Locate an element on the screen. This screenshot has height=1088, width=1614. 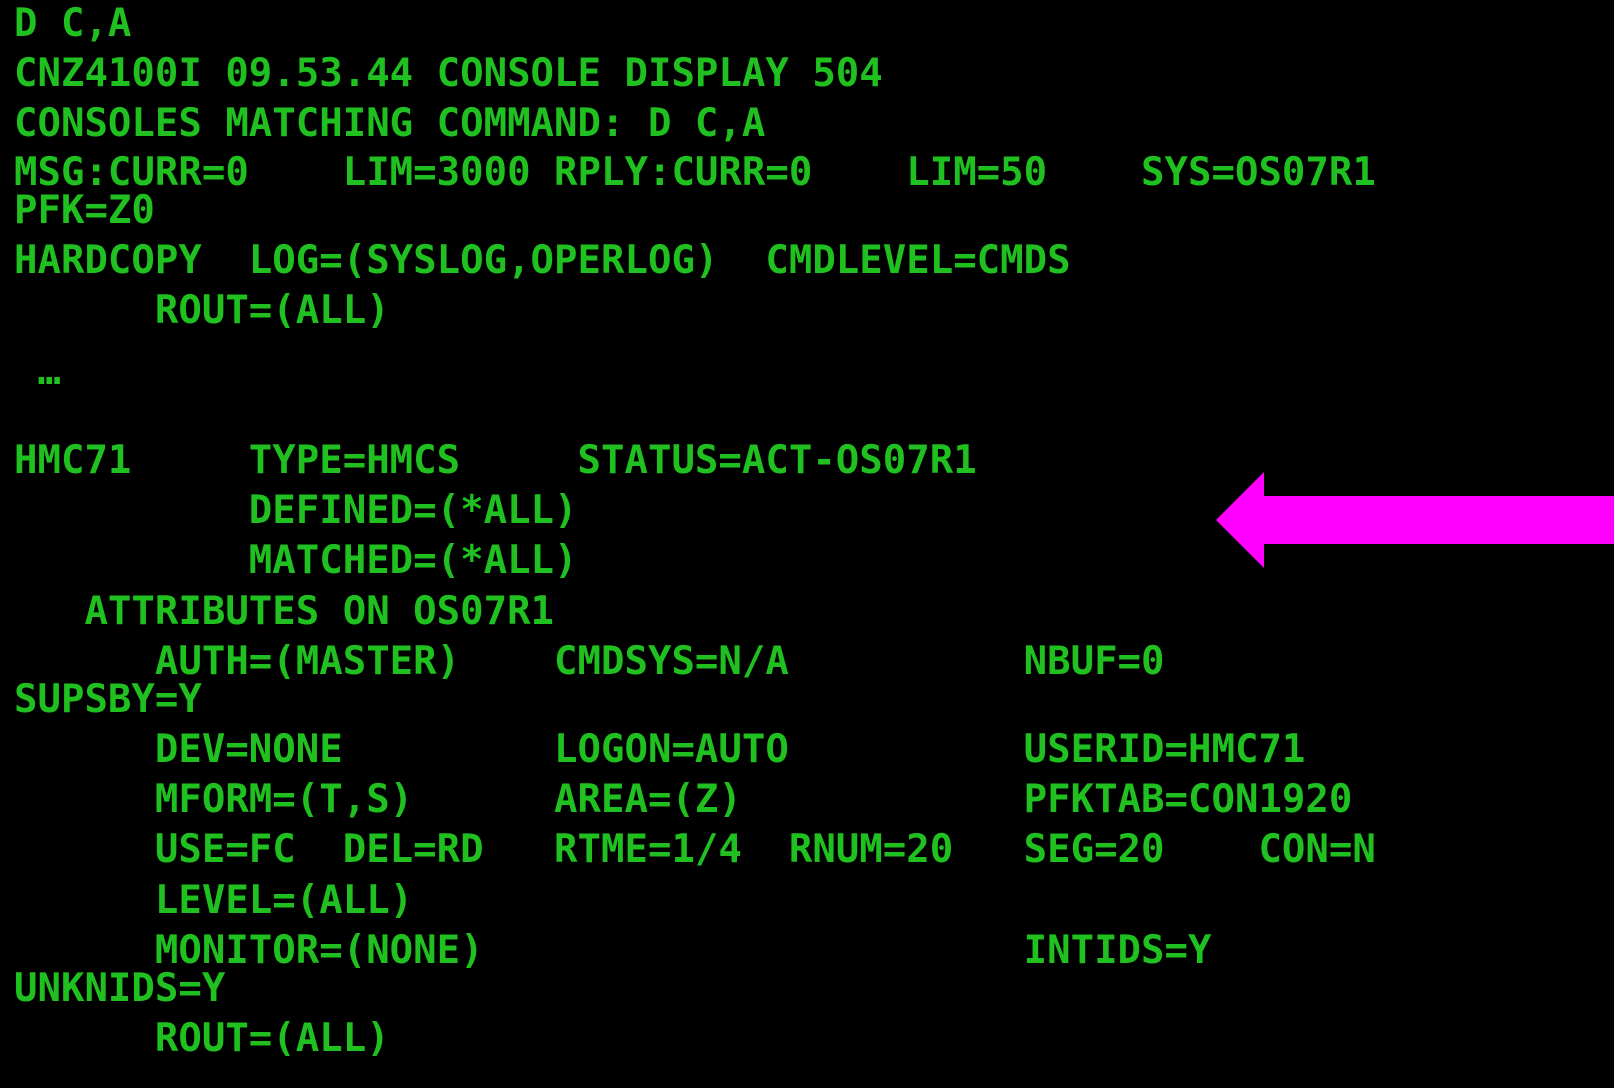
console-line-rout: ROUT=(ALL) is located at coordinates (202, 1038).